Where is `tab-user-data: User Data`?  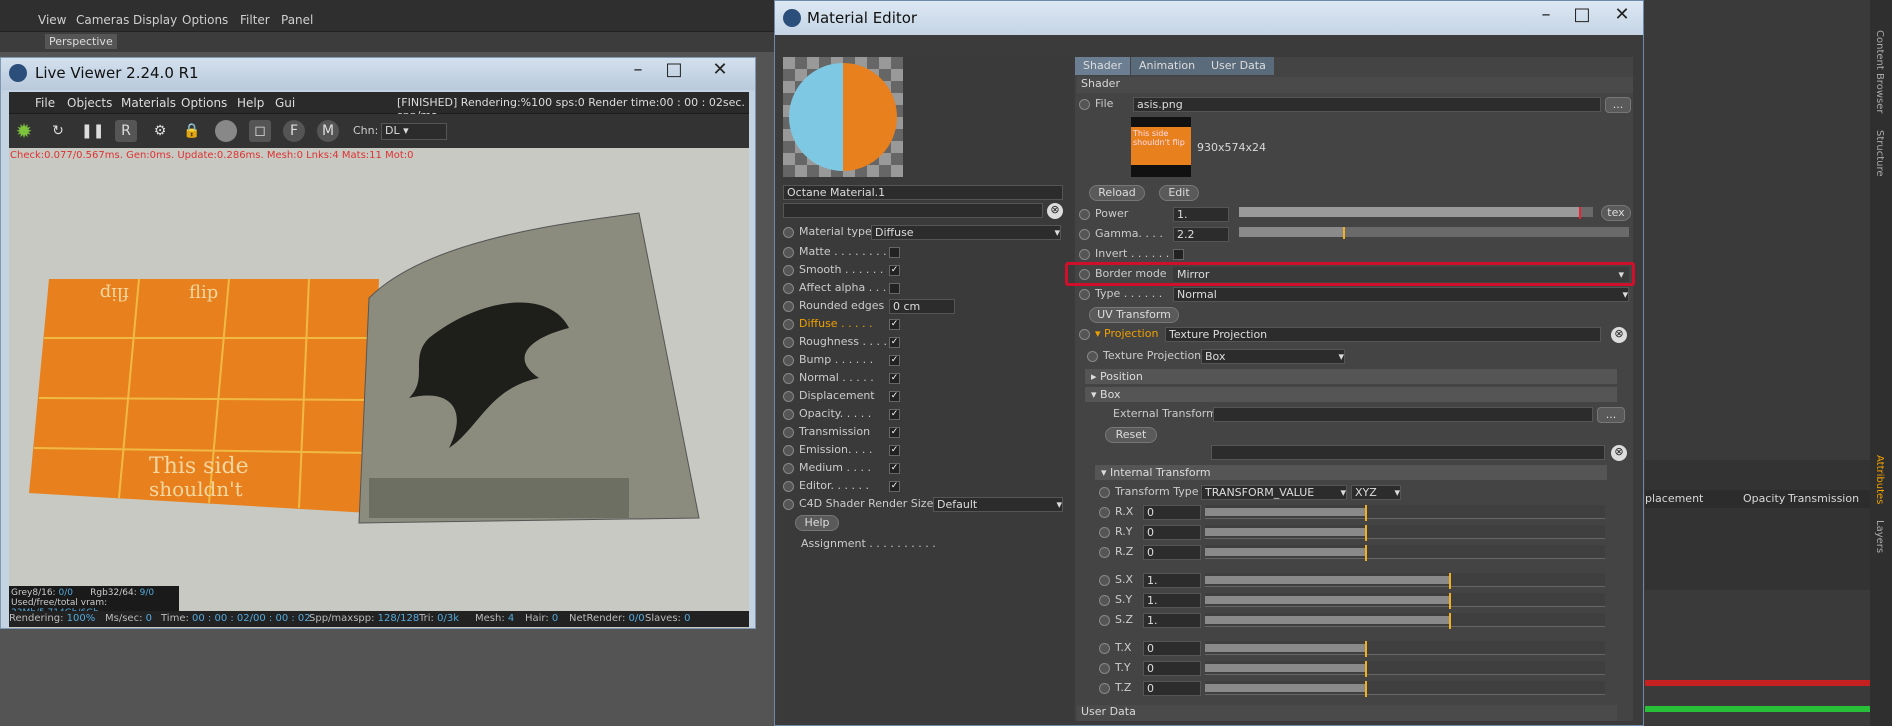 tab-user-data: User Data is located at coordinates (1238, 66).